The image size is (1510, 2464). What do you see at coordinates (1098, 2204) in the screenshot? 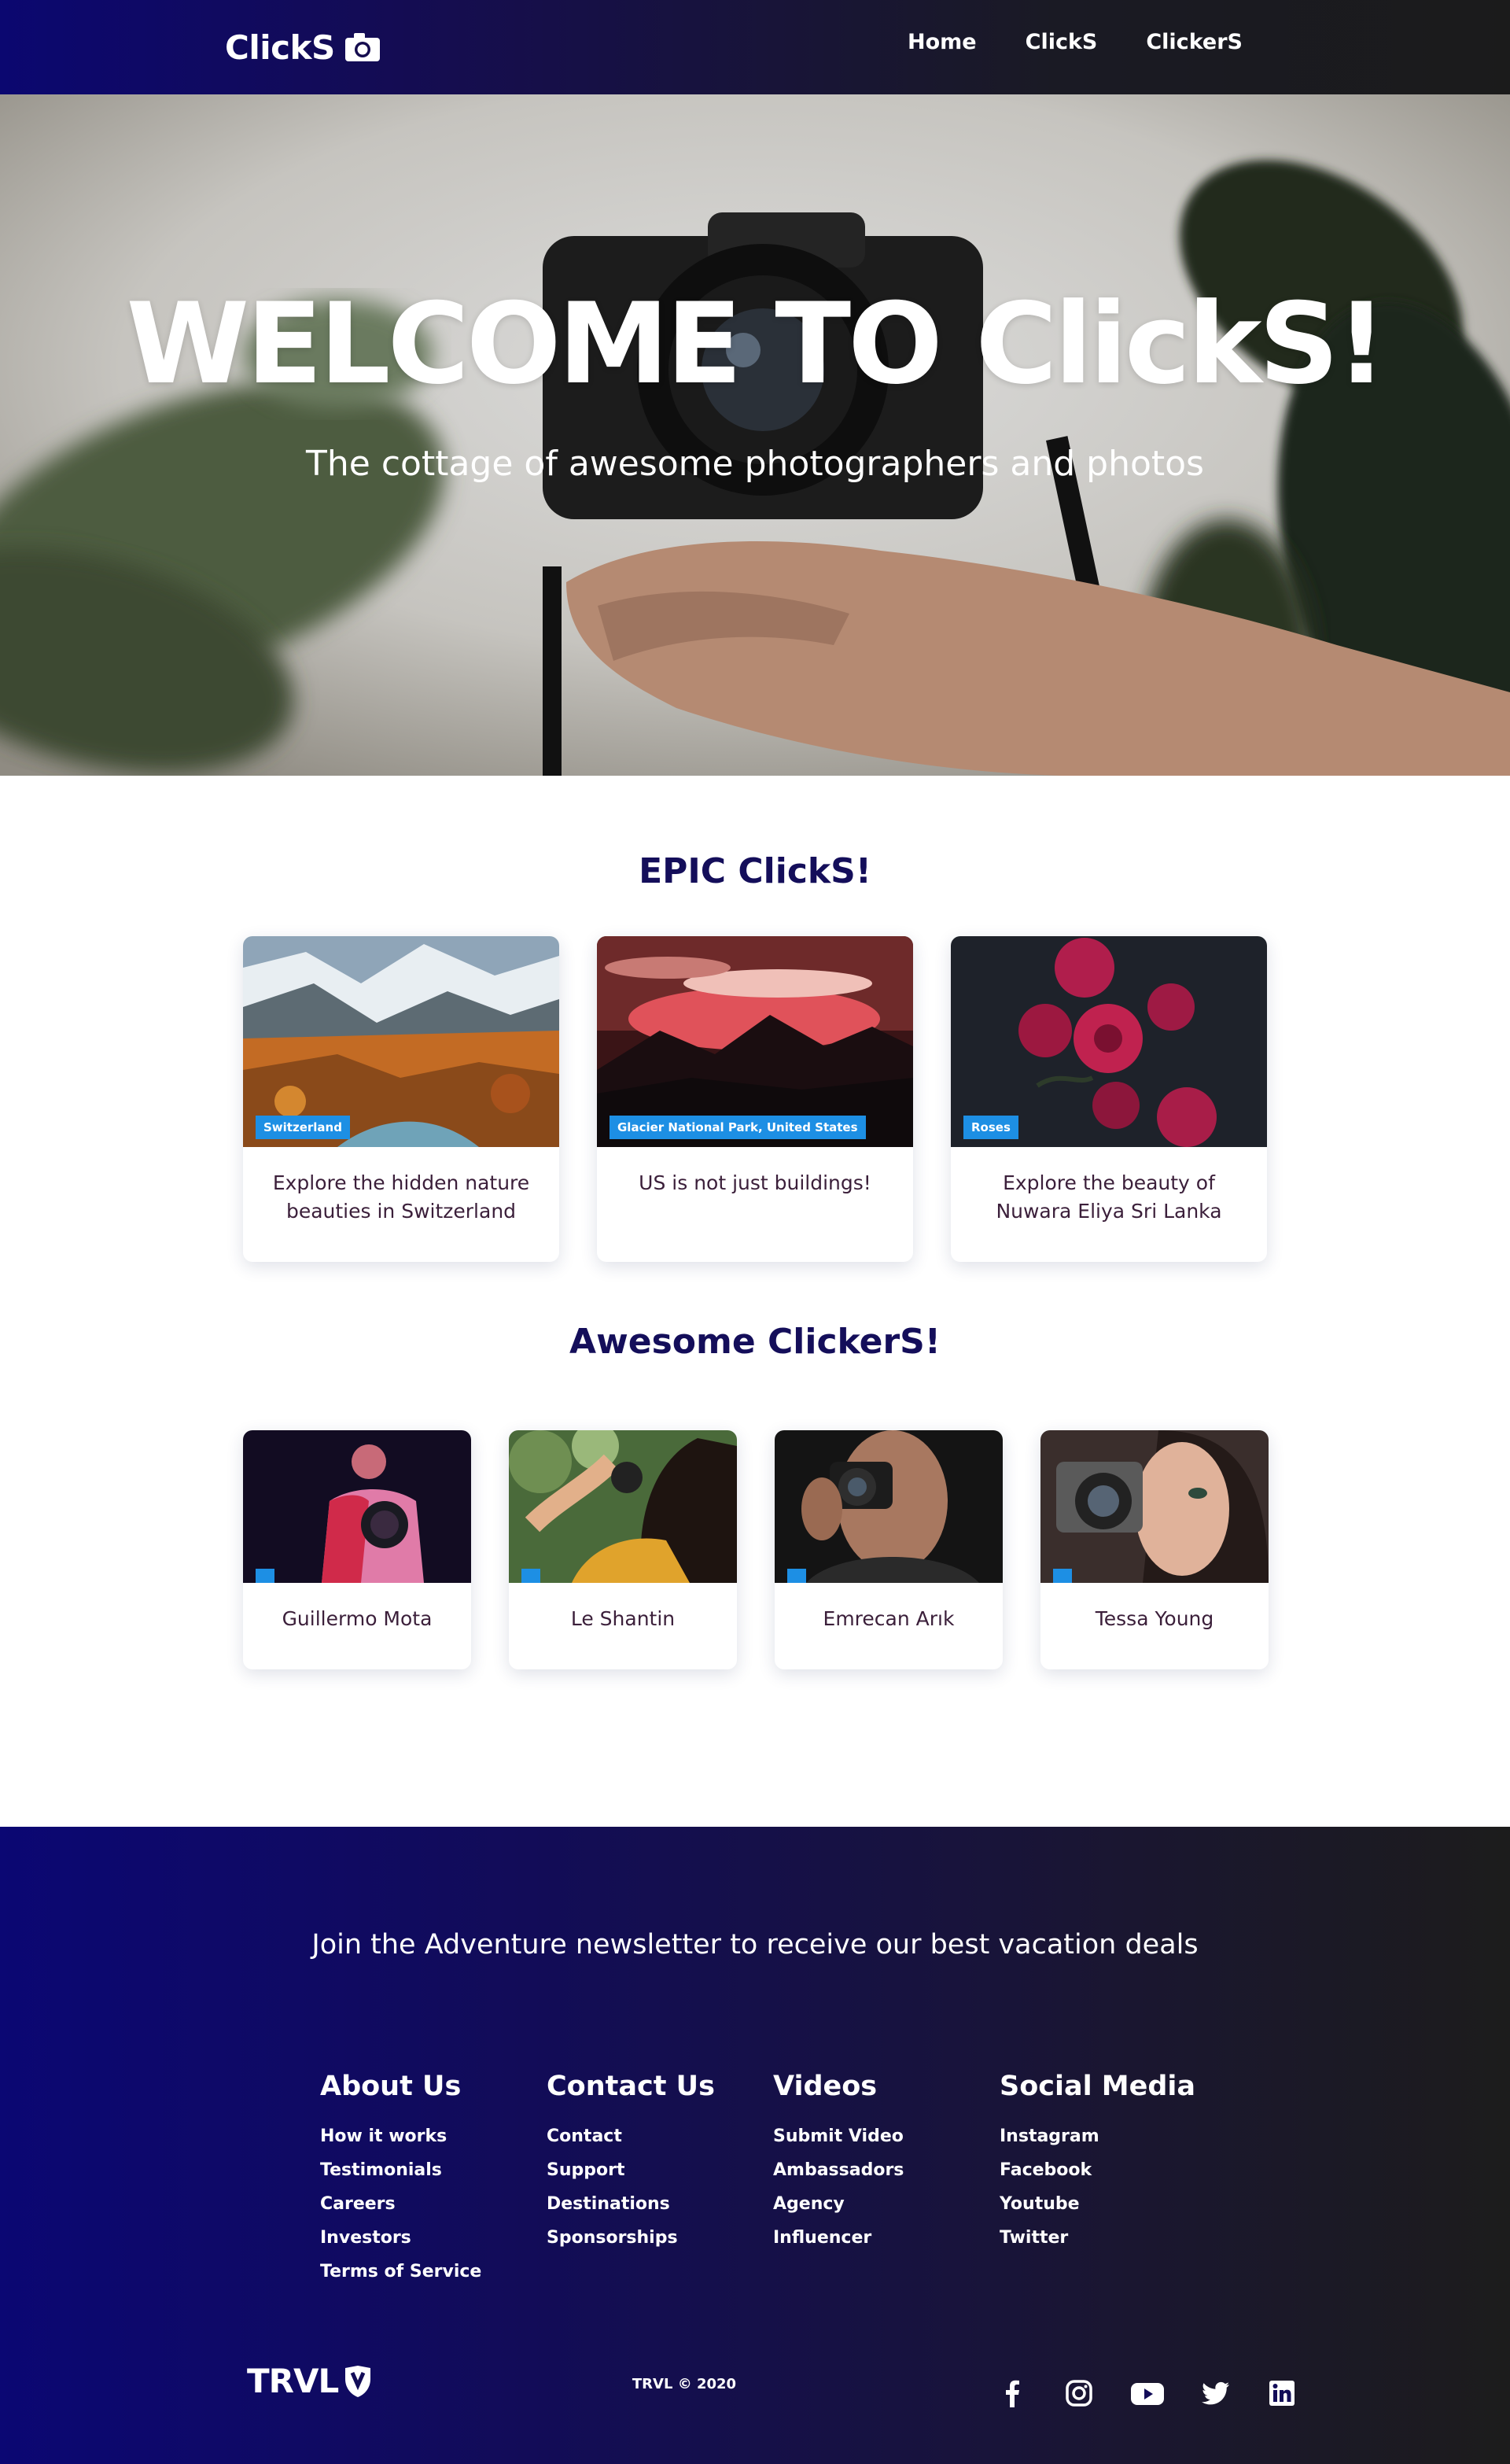
I see `footer-link: Youtube` at bounding box center [1098, 2204].